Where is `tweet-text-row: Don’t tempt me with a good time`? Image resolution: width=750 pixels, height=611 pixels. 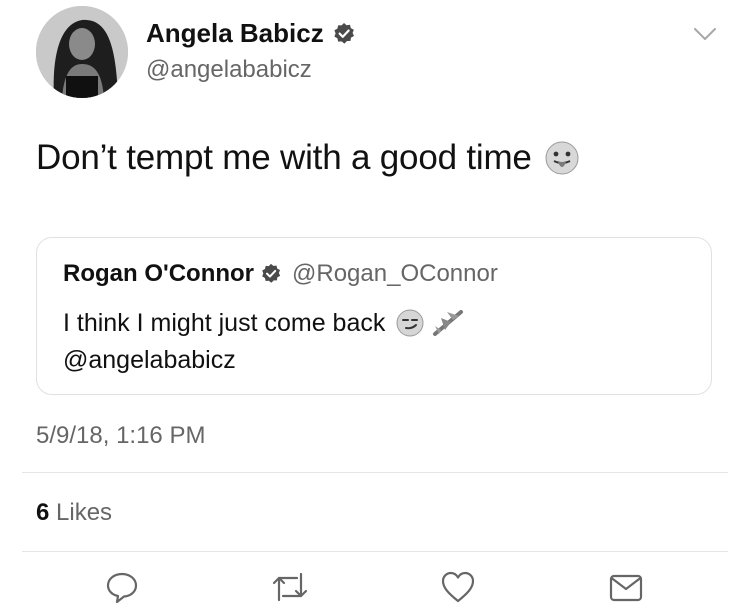 tweet-text-row: Don’t tempt me with a good time is located at coordinates (308, 158).